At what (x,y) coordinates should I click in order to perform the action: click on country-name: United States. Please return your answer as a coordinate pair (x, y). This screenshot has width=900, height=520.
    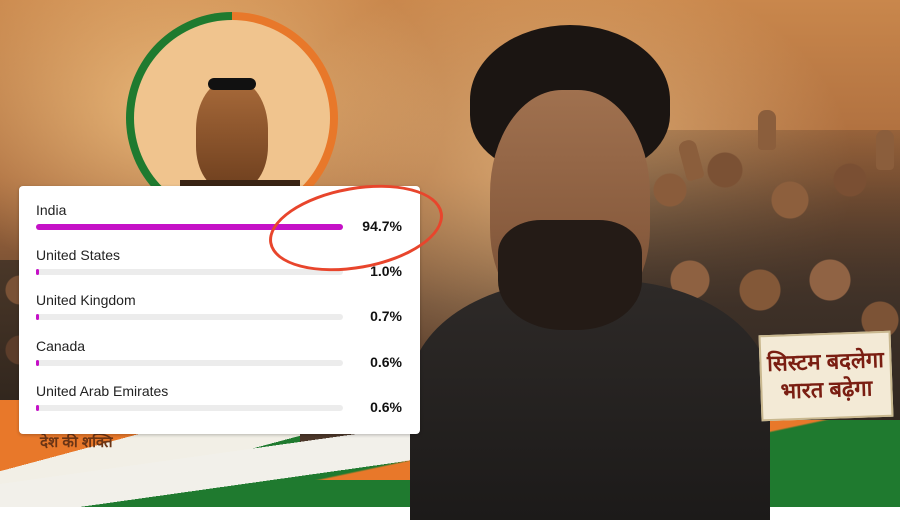
    Looking at the image, I should click on (78, 255).